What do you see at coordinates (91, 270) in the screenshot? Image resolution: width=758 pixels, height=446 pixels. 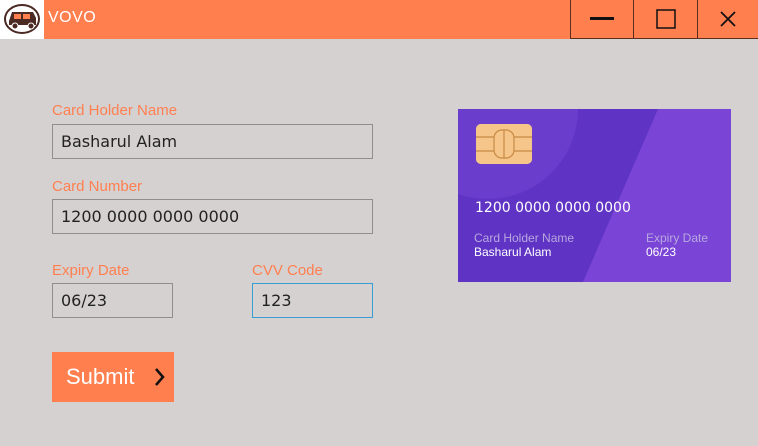 I see `expiry-date-label: Expiry Date` at bounding box center [91, 270].